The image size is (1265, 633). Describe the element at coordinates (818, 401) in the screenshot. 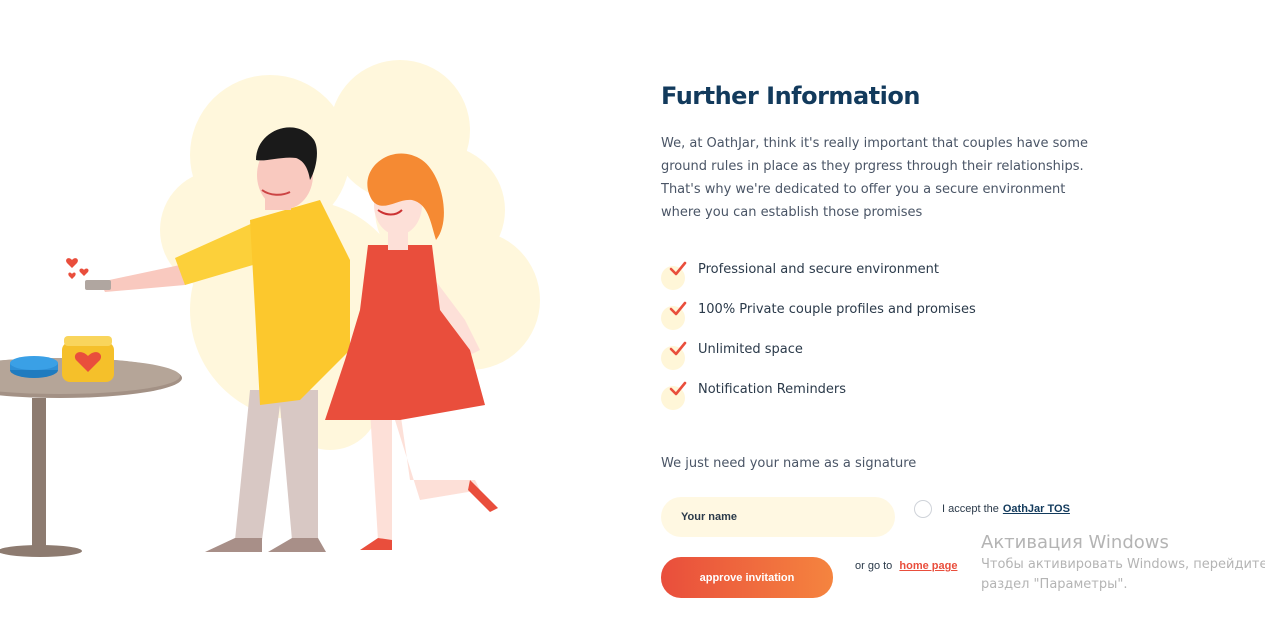

I see `list-item: Notification Reminders` at that location.